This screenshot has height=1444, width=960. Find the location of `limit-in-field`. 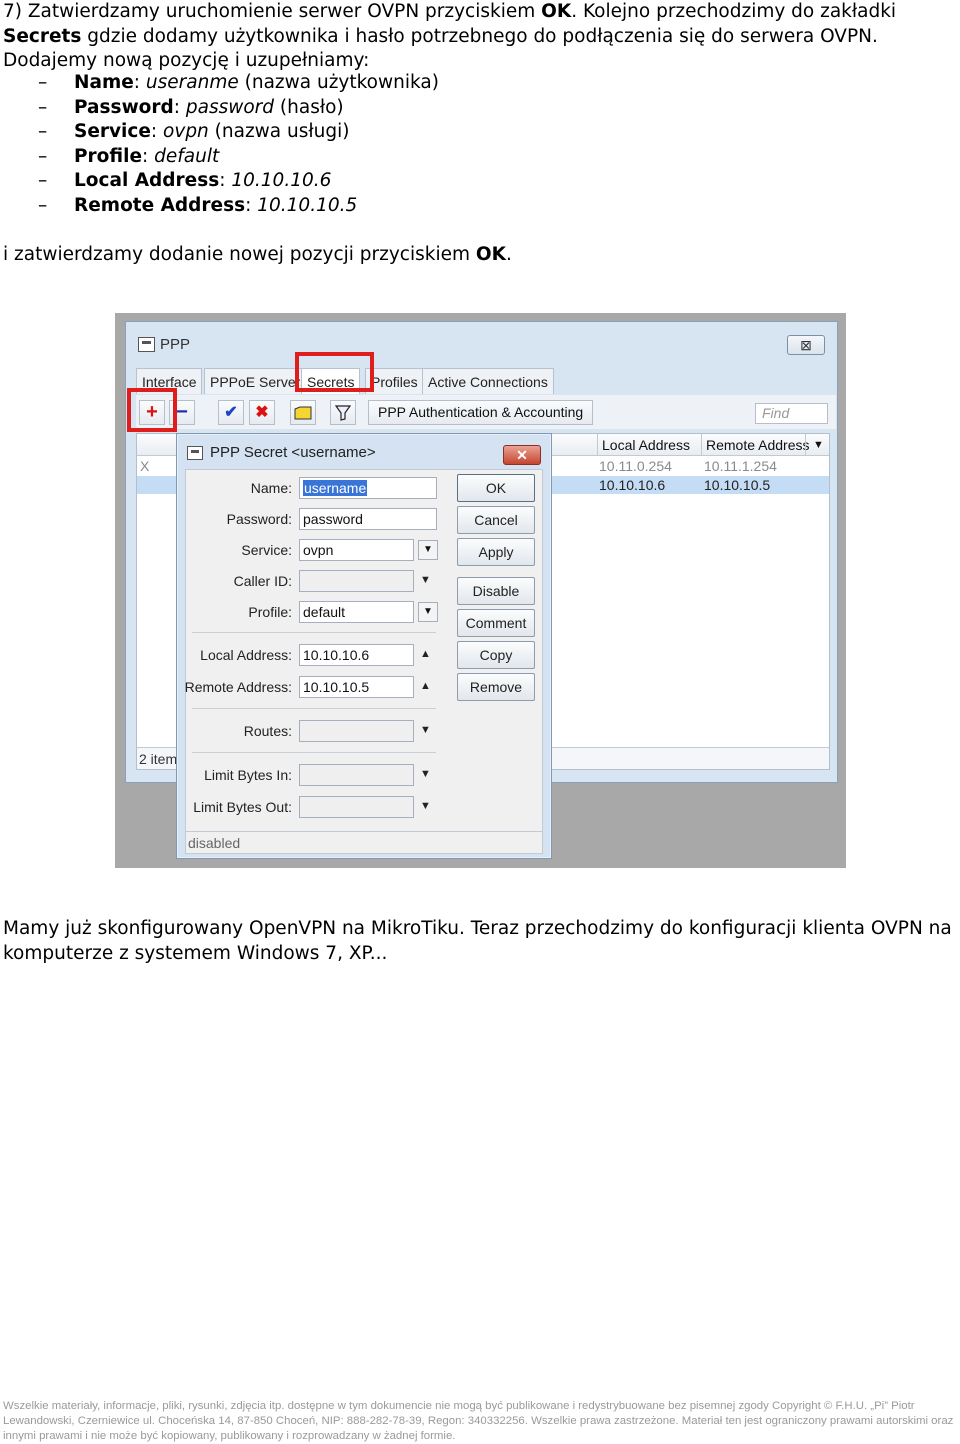

limit-in-field is located at coordinates (356, 775).